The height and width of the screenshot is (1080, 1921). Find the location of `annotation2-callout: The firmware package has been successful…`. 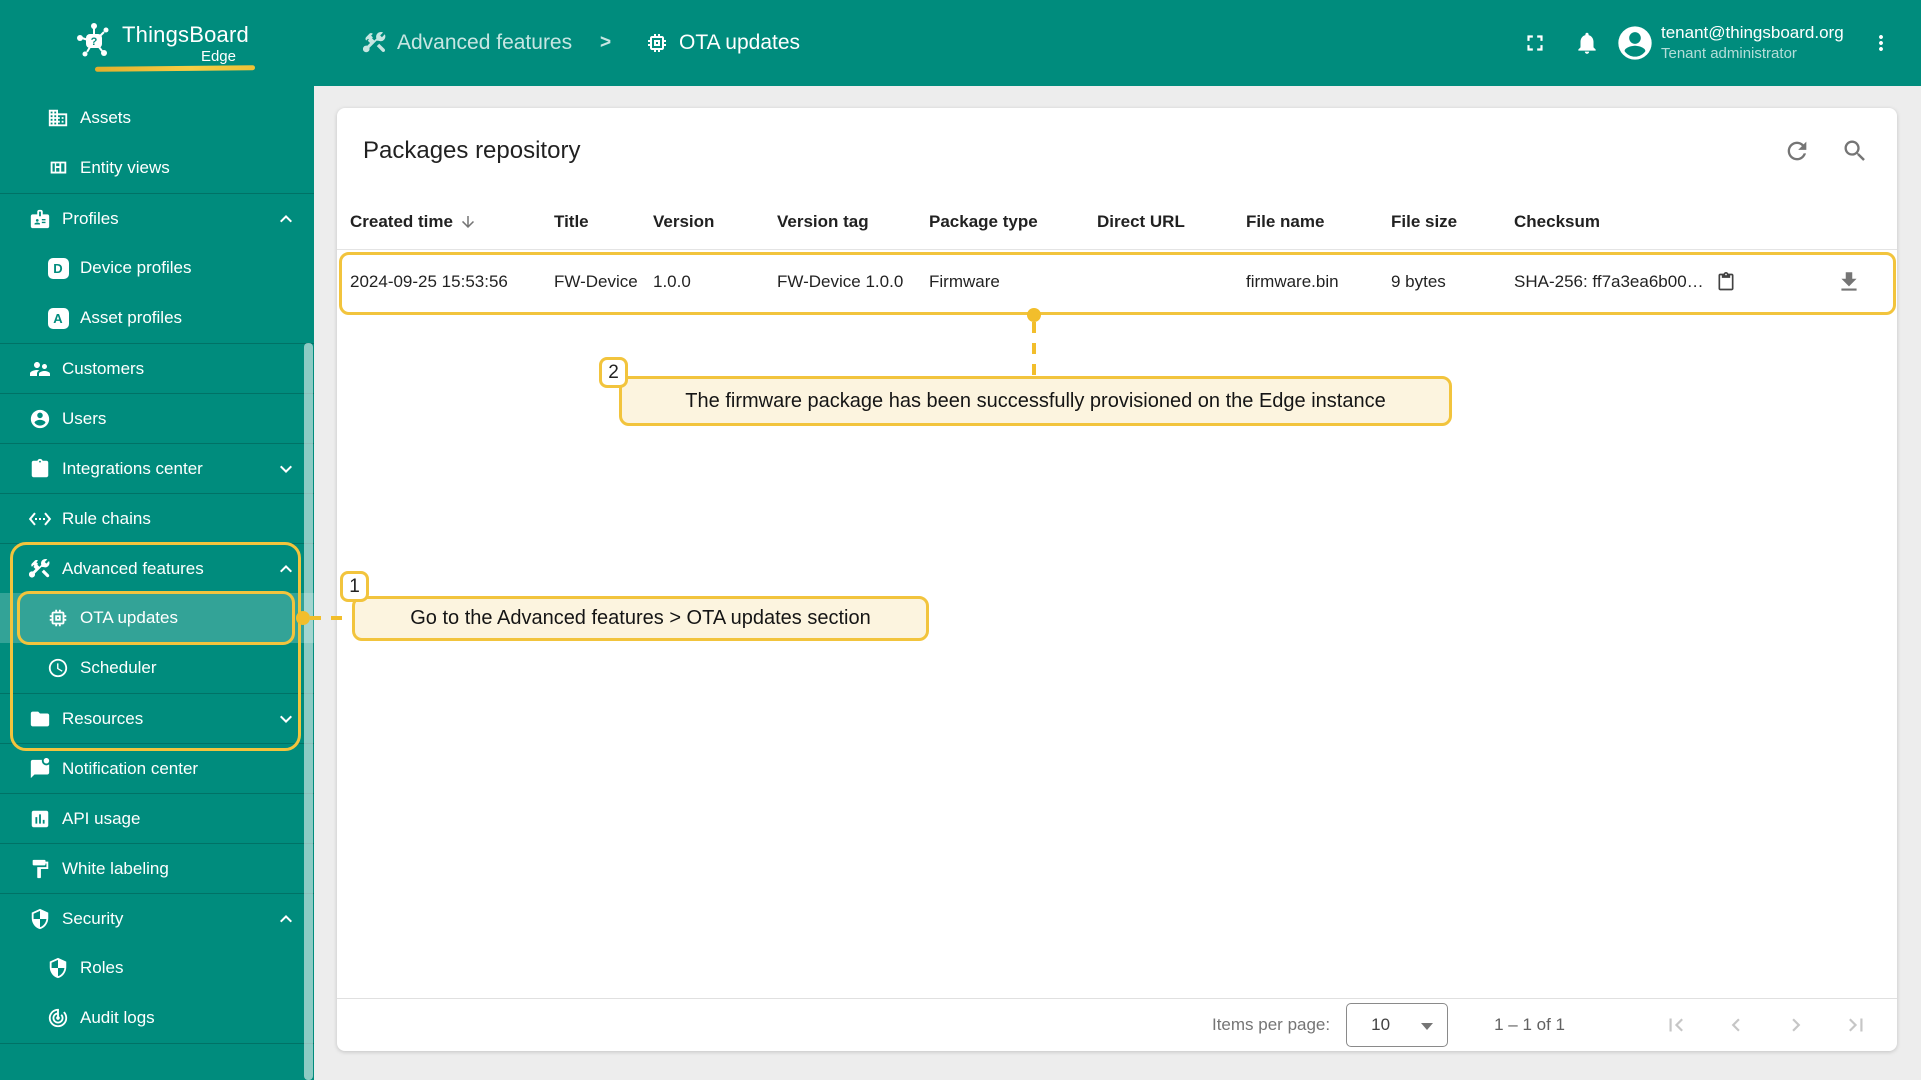

annotation2-callout: The firmware package has been successful… is located at coordinates (1035, 401).